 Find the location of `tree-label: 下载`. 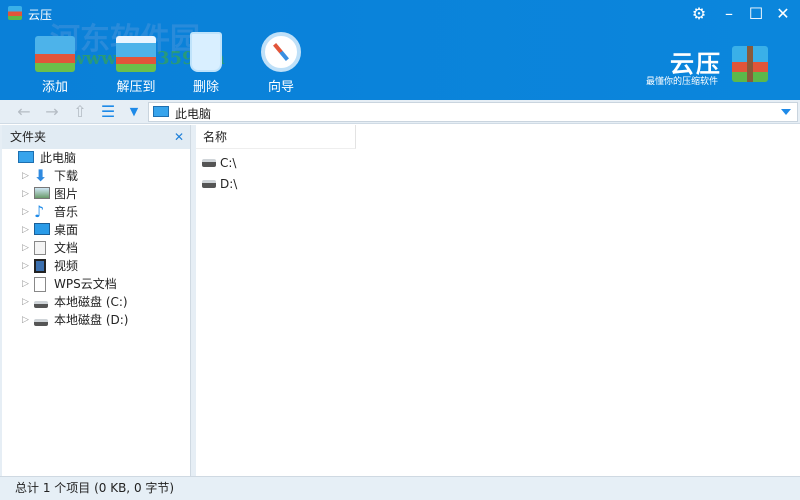

tree-label: 下载 is located at coordinates (66, 176).